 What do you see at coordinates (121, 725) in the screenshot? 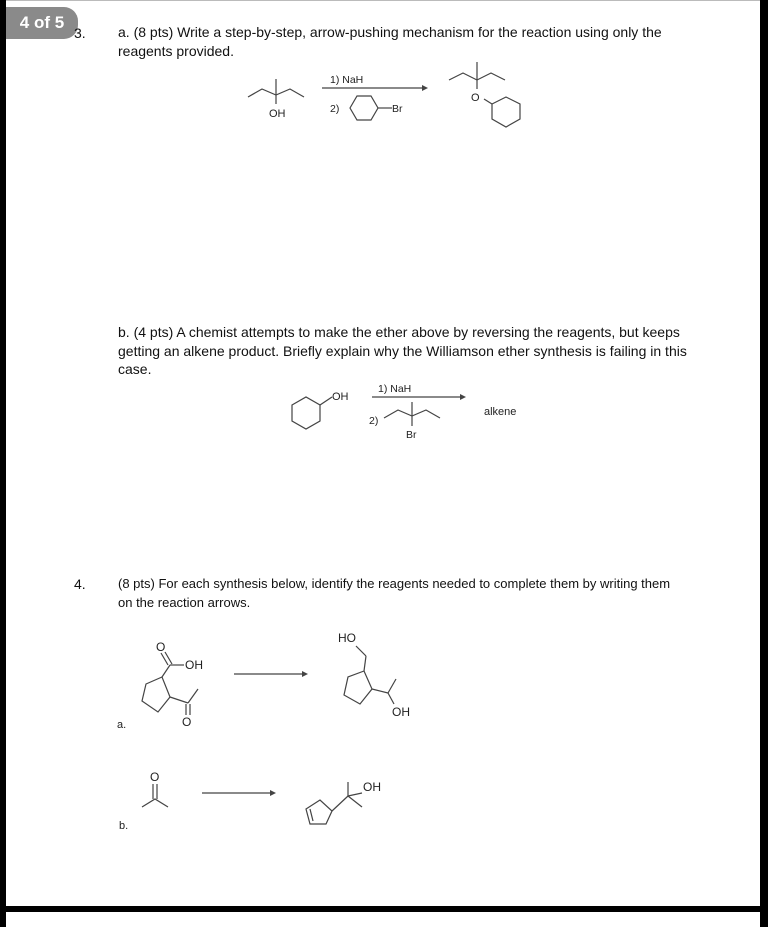
I see `q4a-label: a.` at bounding box center [121, 725].